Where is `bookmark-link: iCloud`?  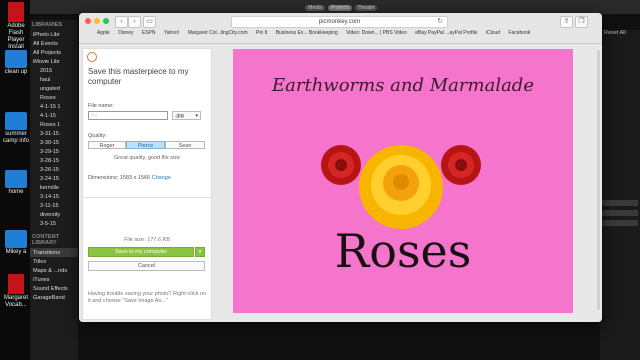
bookmark-link: iCloud is located at coordinates (493, 33).